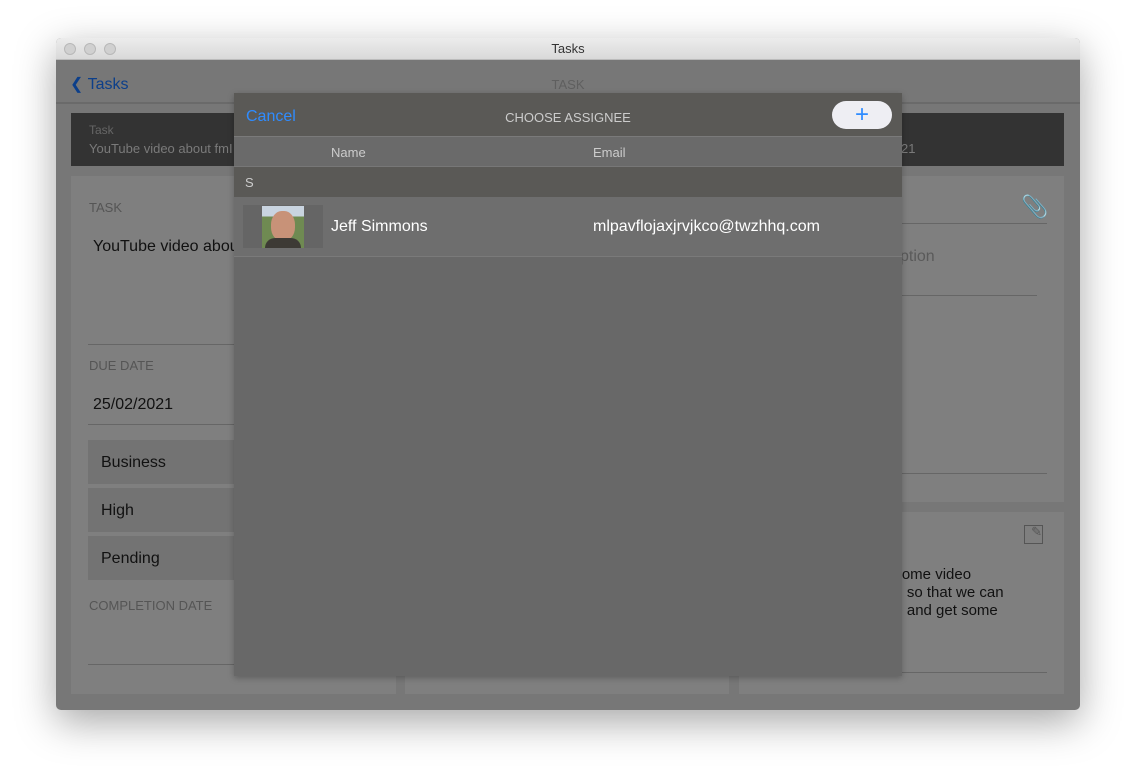  What do you see at coordinates (110, 49) in the screenshot?
I see `zoom-window-button` at bounding box center [110, 49].